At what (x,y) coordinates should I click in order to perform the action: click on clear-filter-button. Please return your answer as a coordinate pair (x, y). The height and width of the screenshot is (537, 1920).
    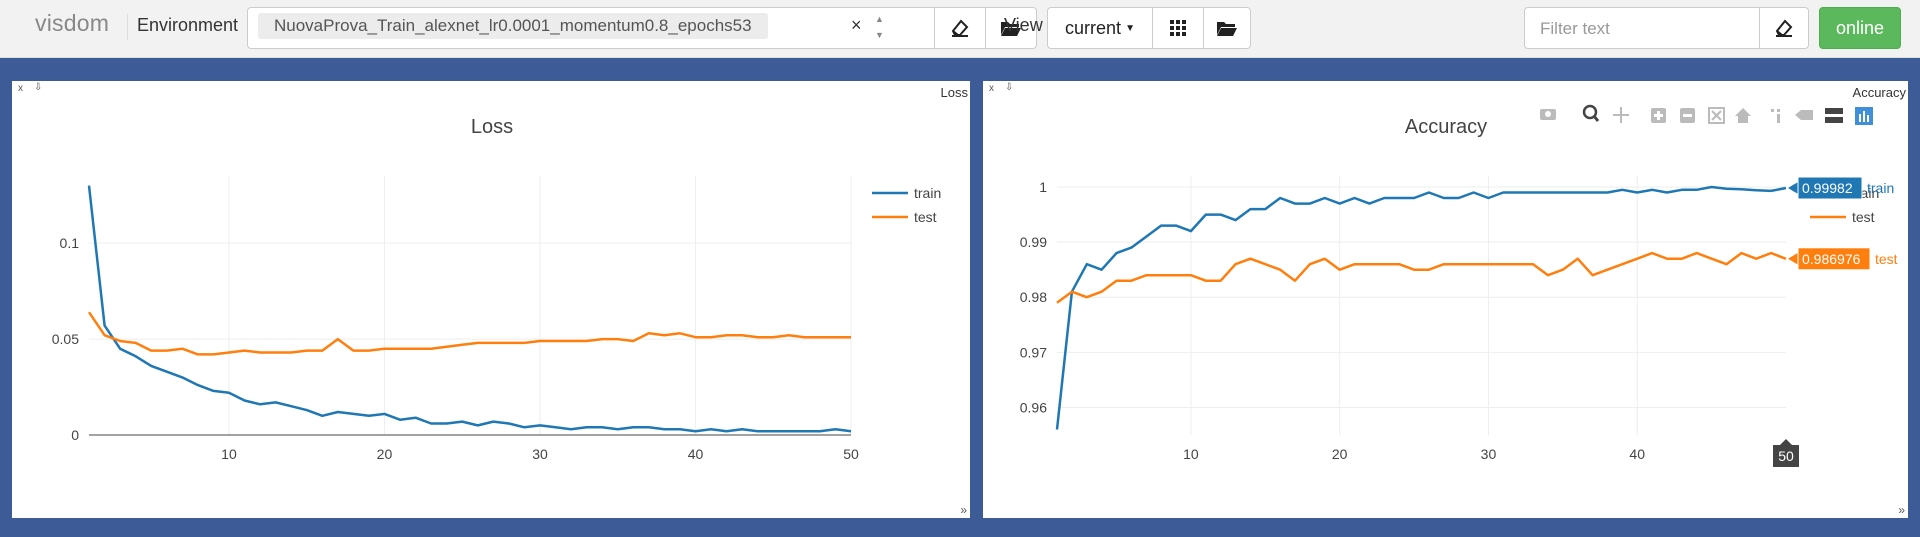
    Looking at the image, I should click on (1784, 28).